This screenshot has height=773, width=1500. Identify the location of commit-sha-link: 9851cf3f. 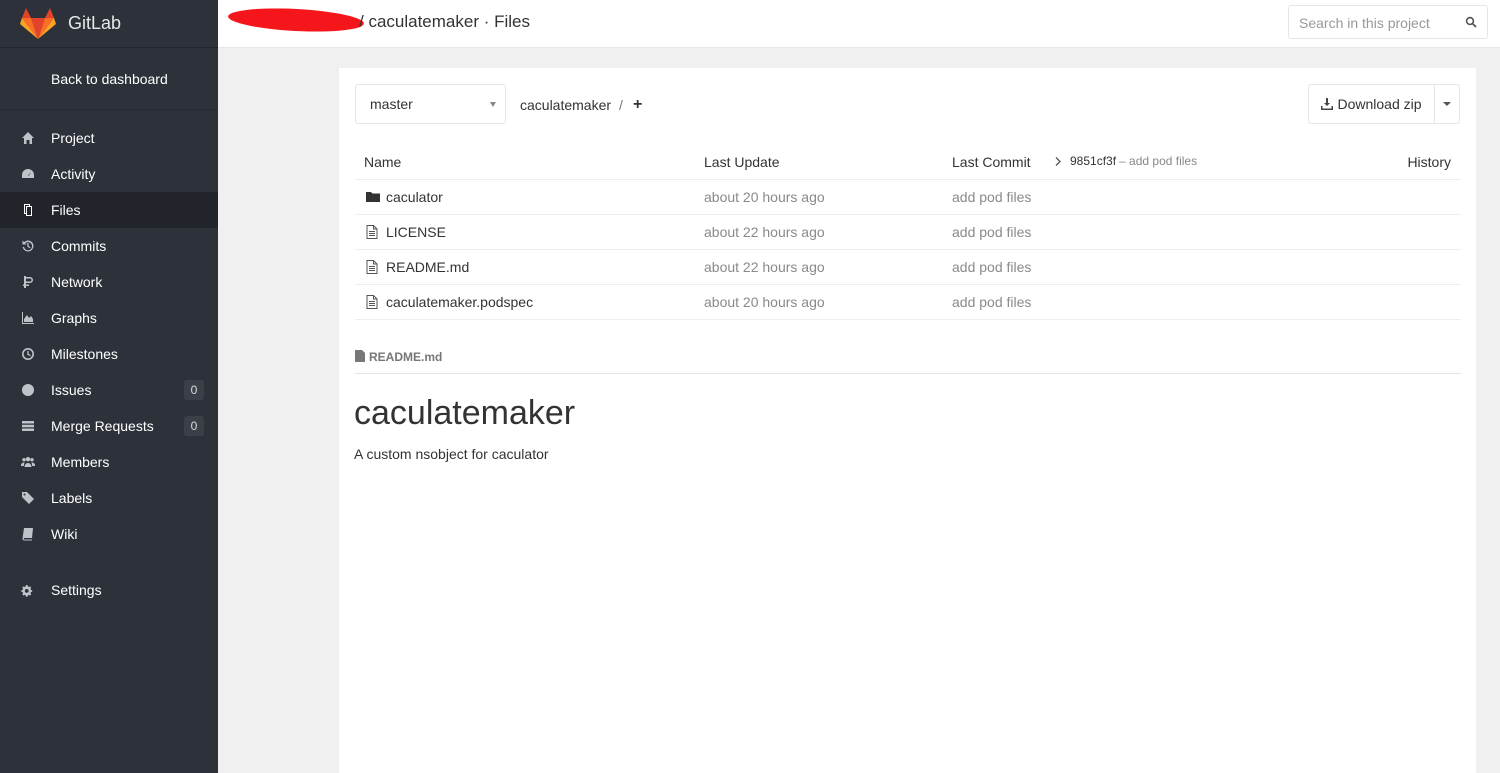
(1093, 161).